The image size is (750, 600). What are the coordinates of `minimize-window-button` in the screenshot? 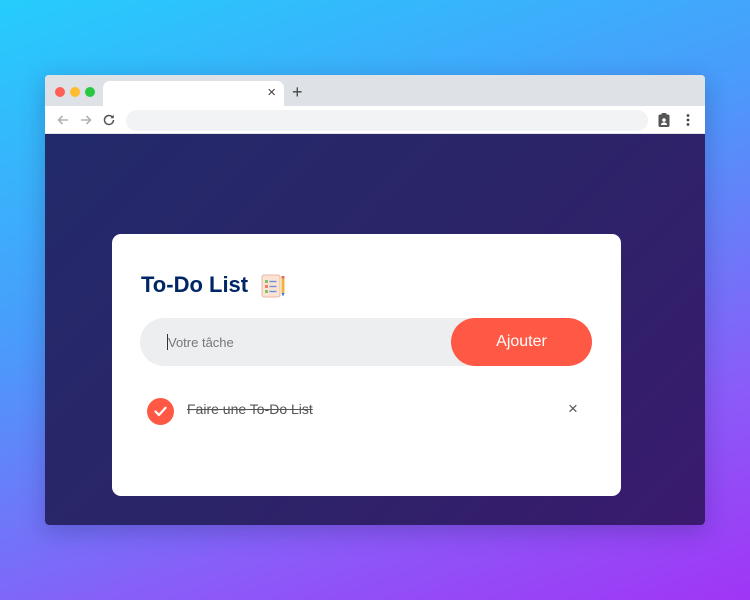 It's located at (75, 92).